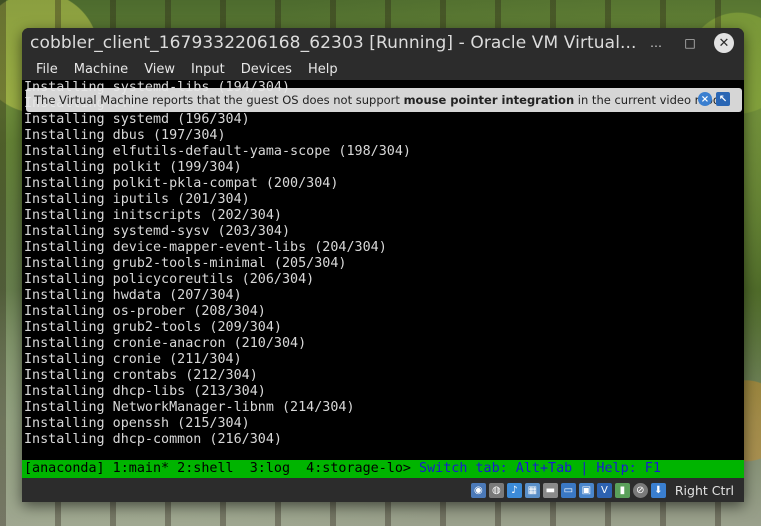  Describe the element at coordinates (153, 215) in the screenshot. I see `console-line: Installing initscripts (202/304)` at that location.